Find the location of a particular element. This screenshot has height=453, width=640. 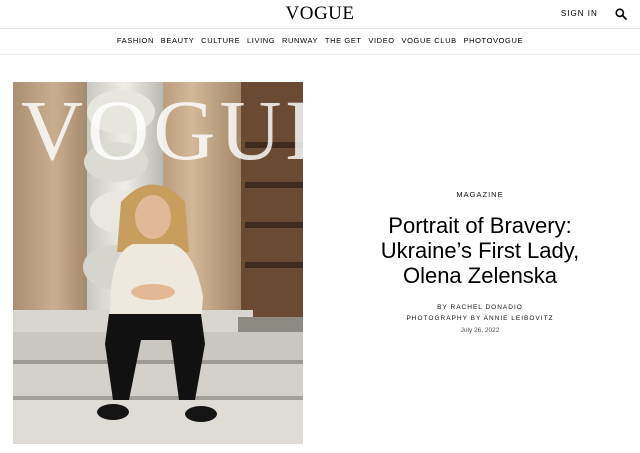

headline-line: Portrait of Bravery: is located at coordinates (480, 225).